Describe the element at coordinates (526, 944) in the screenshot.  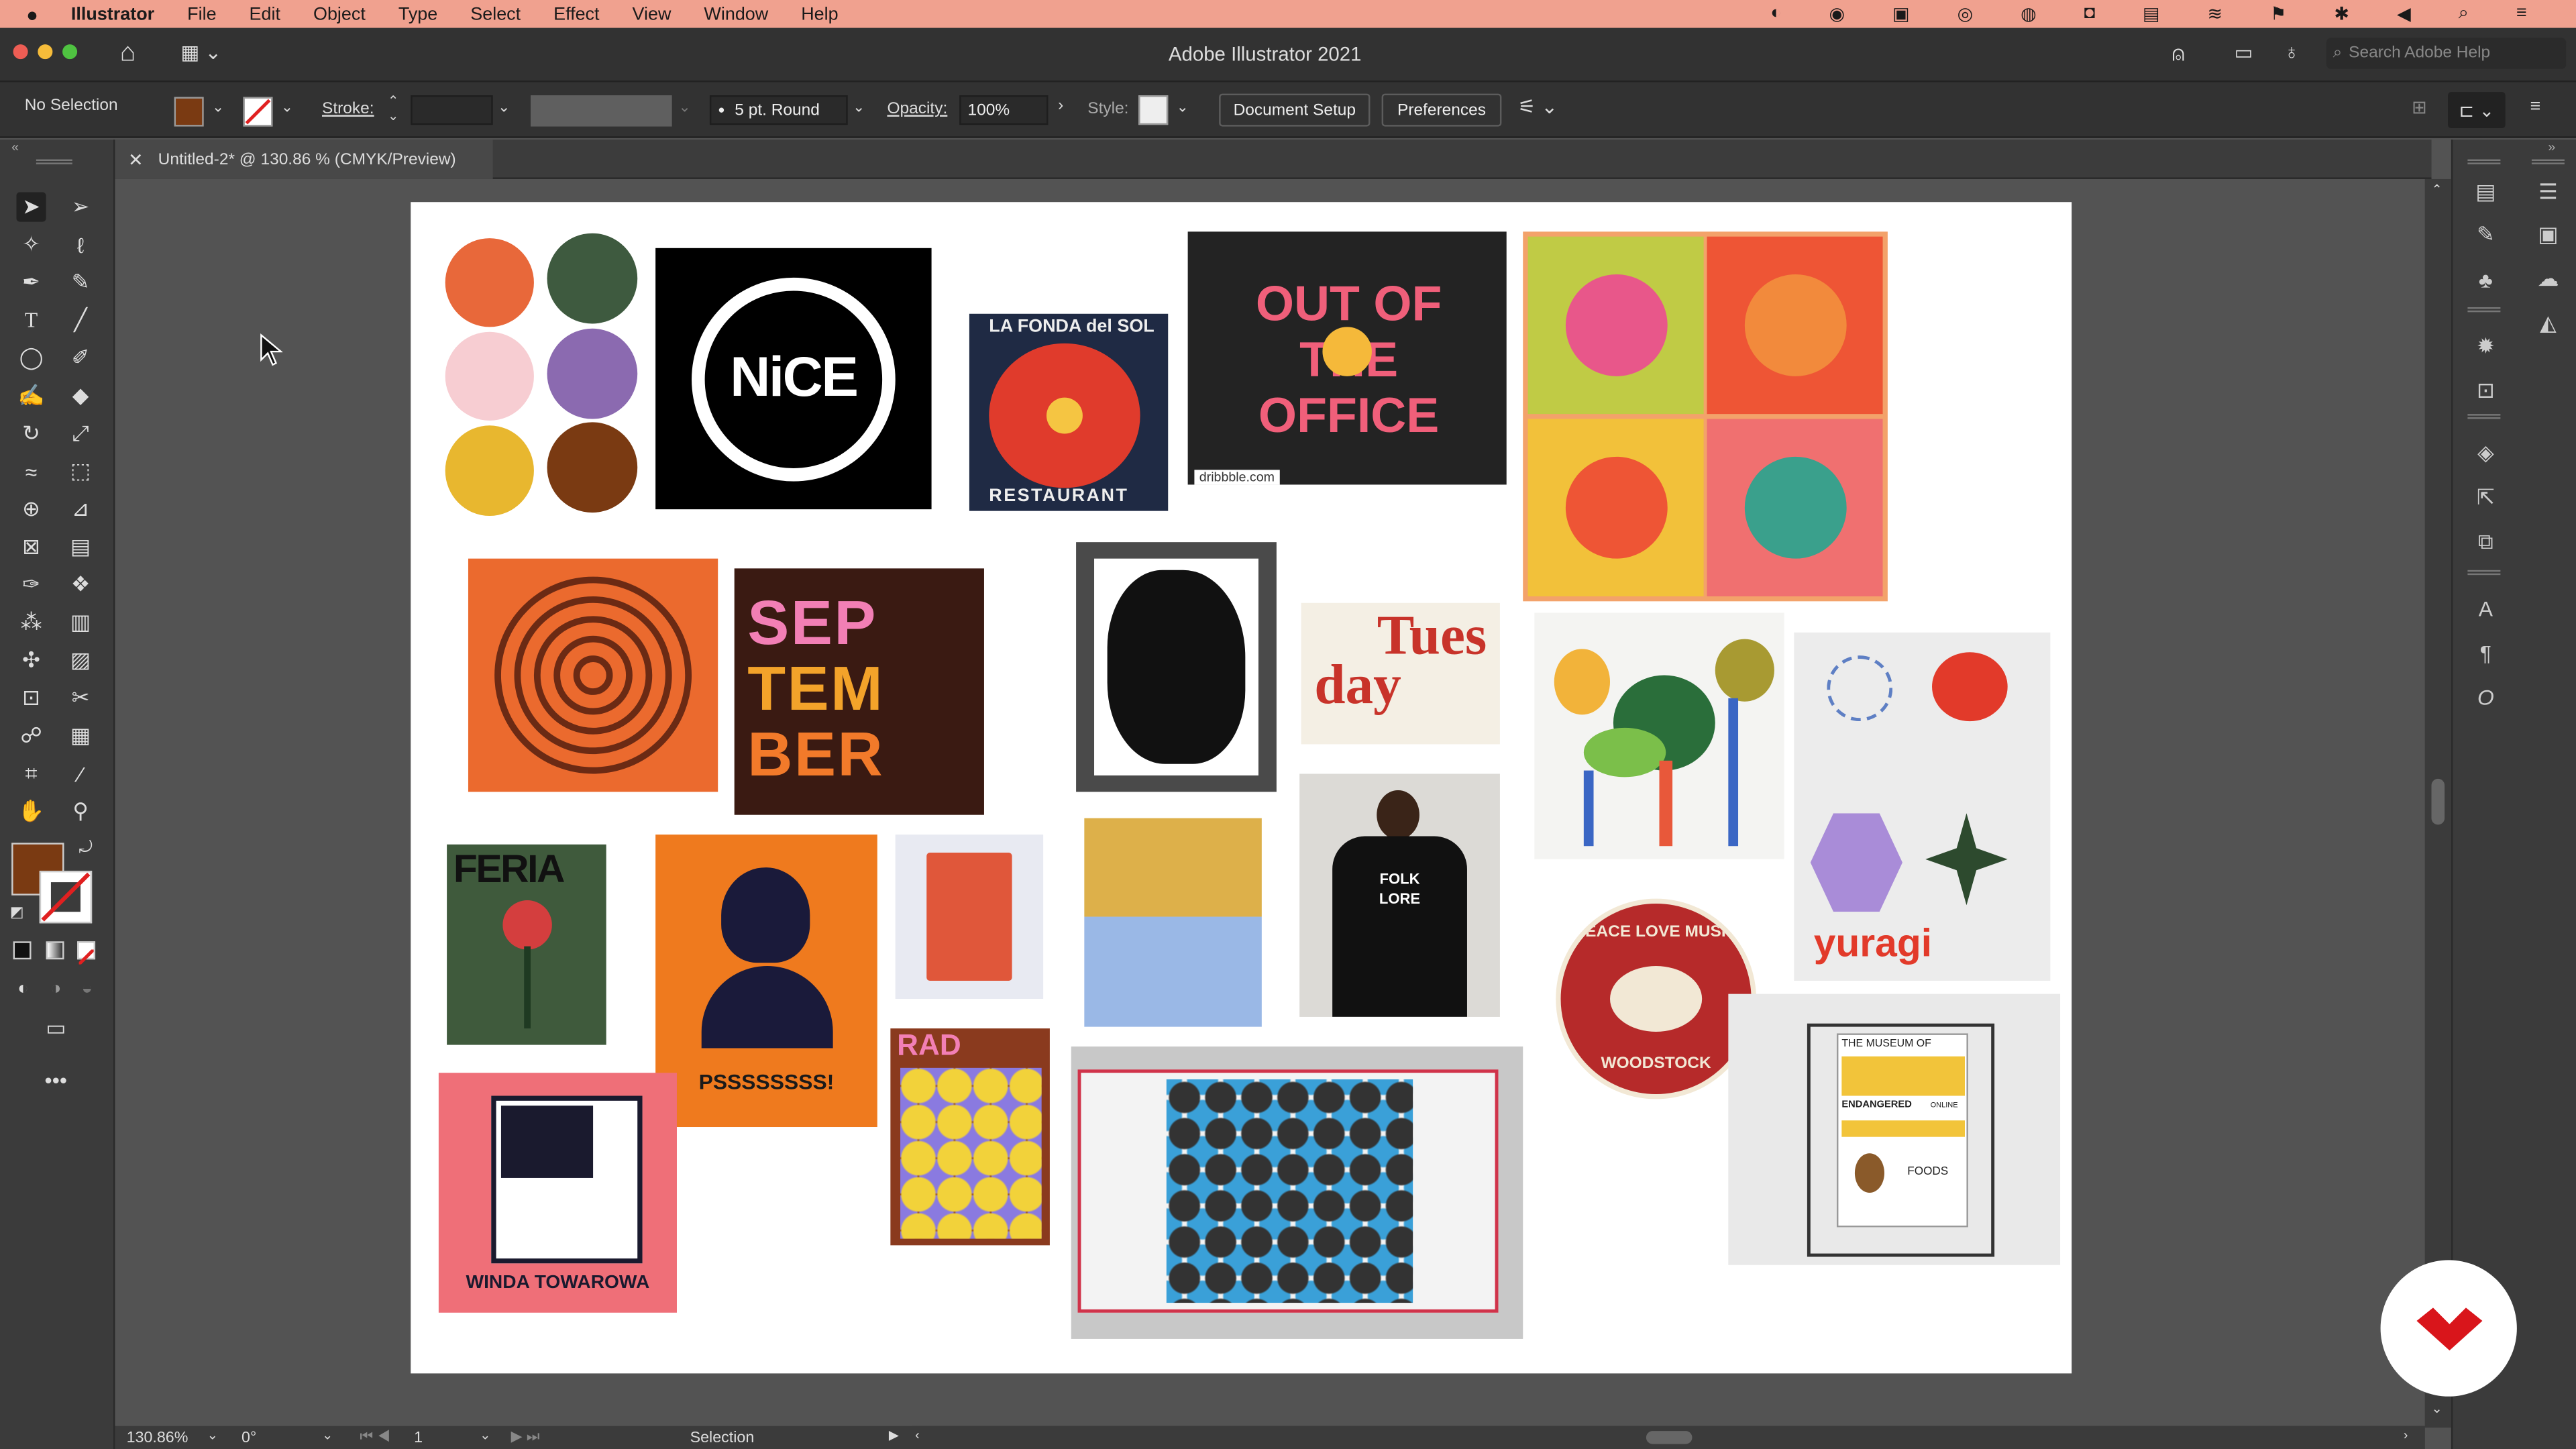
I see `feria-poster-image: FERIA` at that location.